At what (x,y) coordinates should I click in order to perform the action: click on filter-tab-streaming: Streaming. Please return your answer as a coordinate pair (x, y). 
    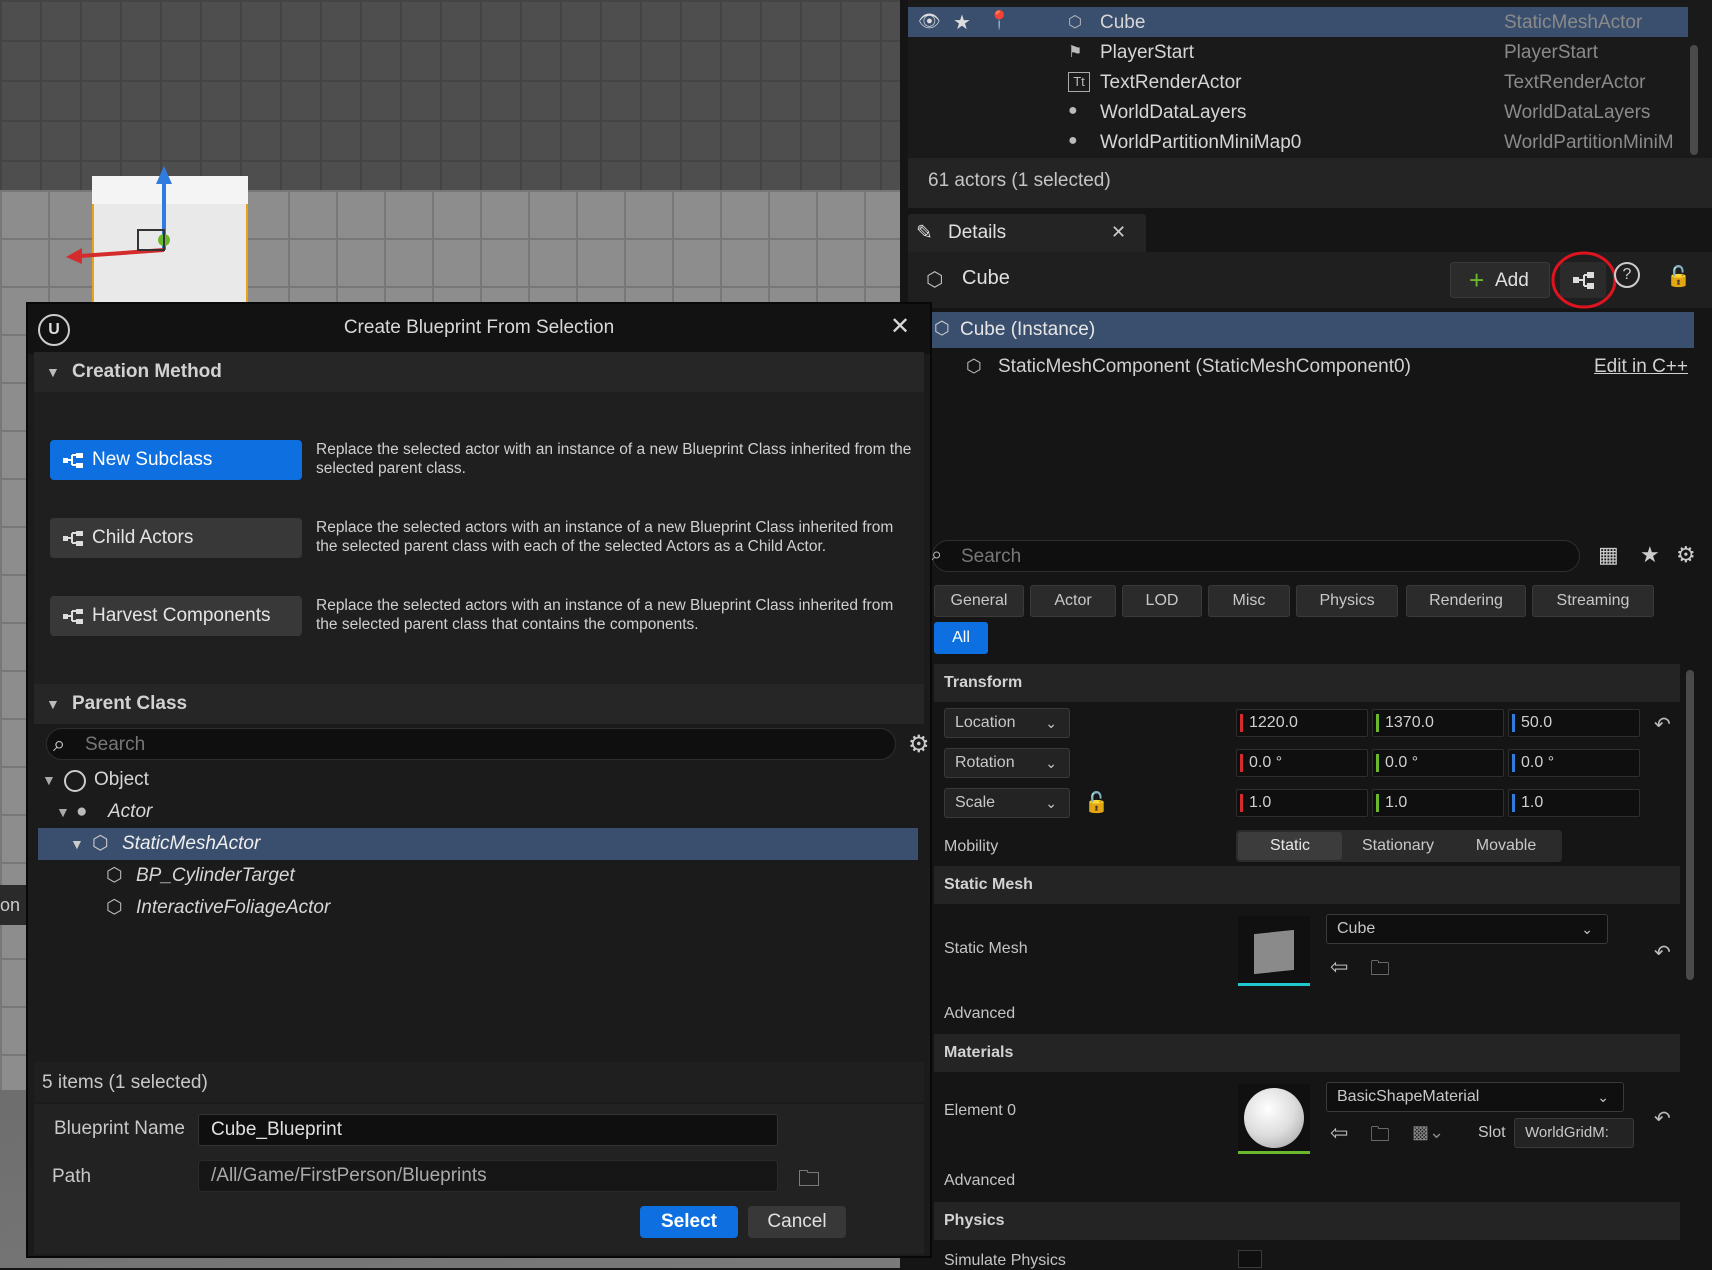
    Looking at the image, I should click on (1593, 601).